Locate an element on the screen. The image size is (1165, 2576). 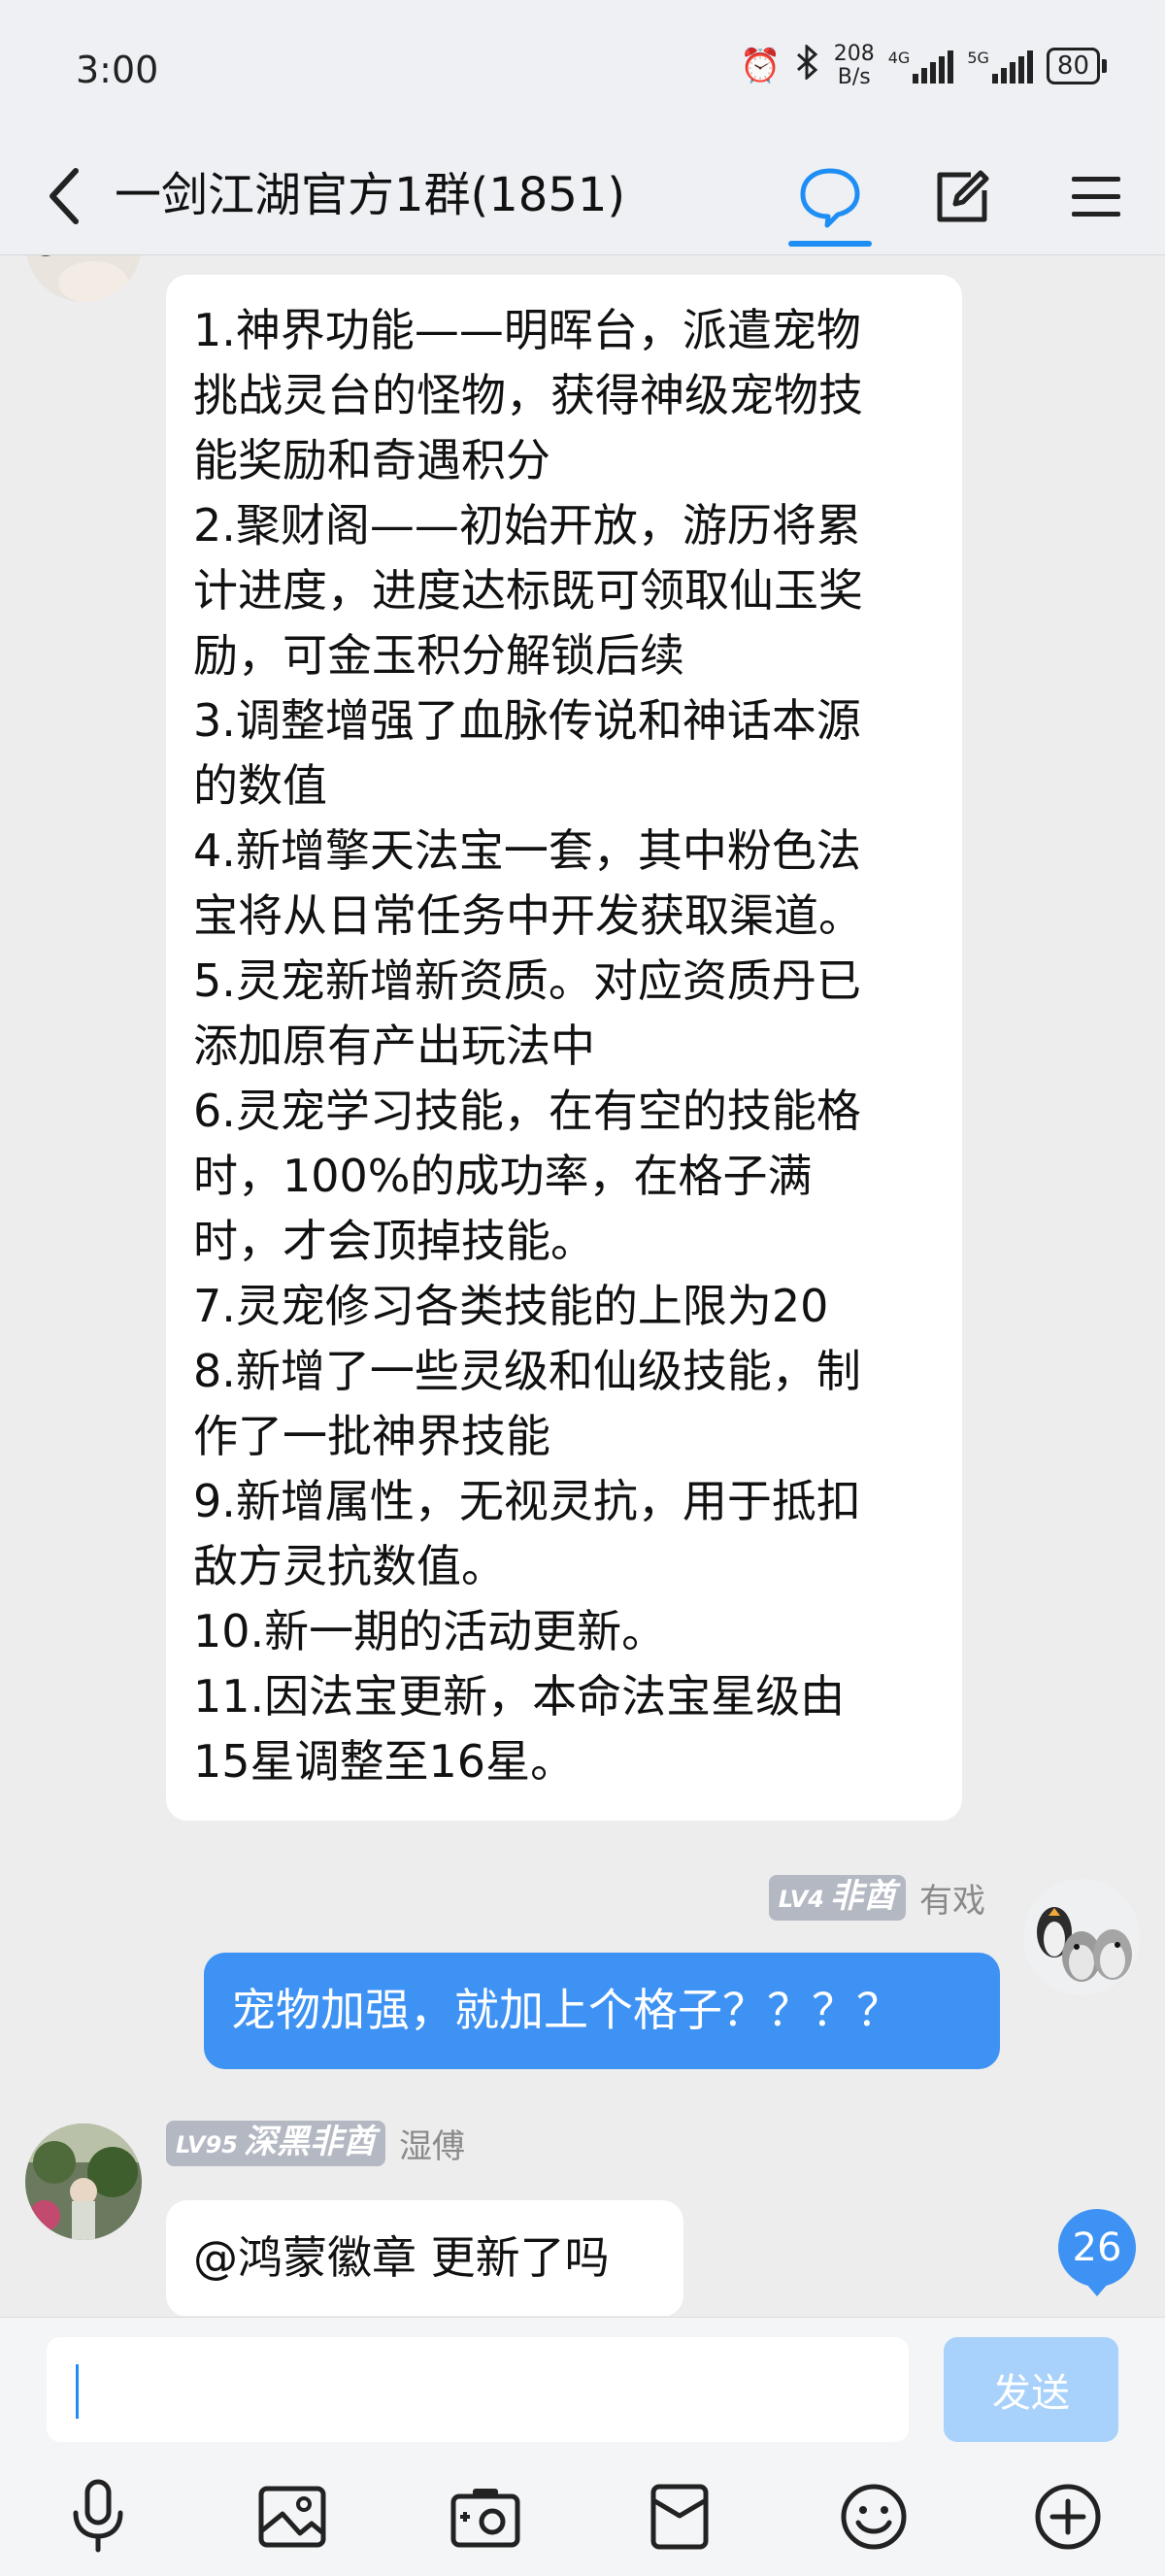
image-icon is located at coordinates (292, 2517).